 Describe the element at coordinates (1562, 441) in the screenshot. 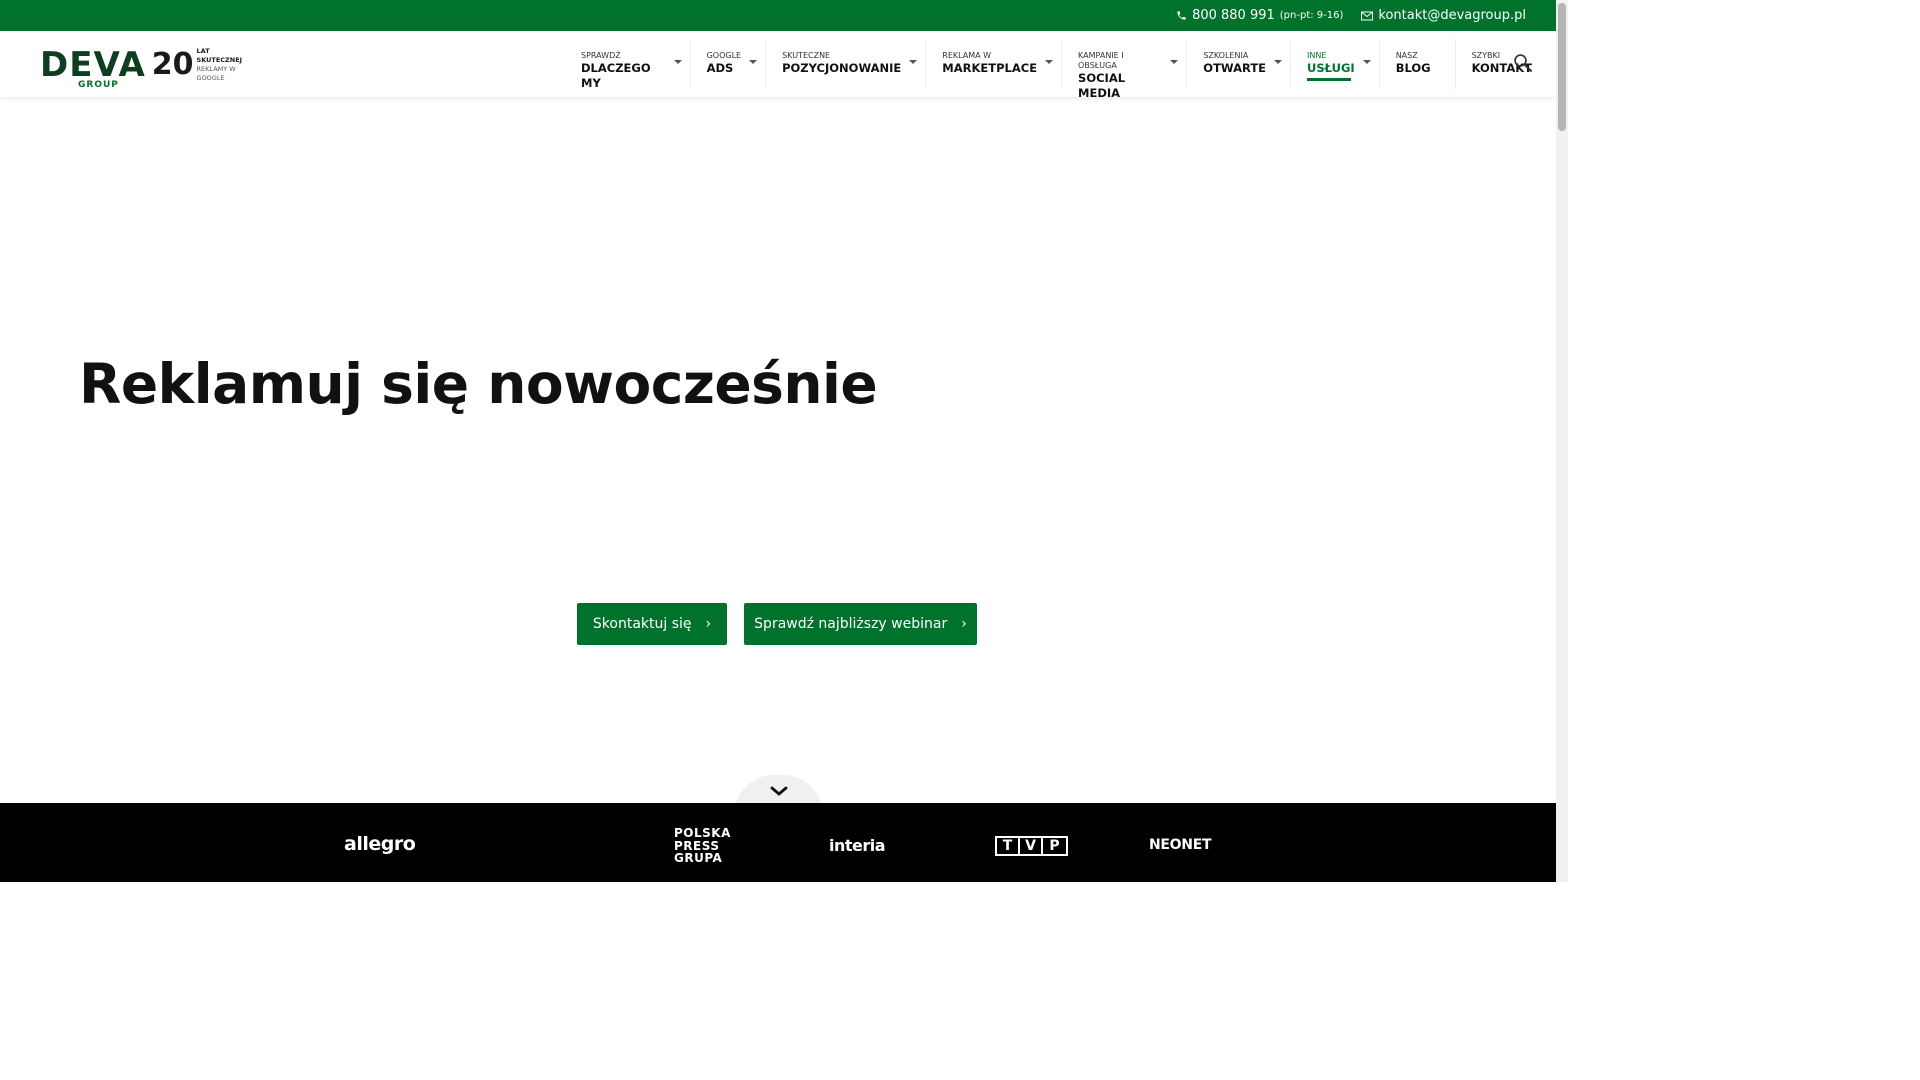

I see `page-scrollbar` at that location.